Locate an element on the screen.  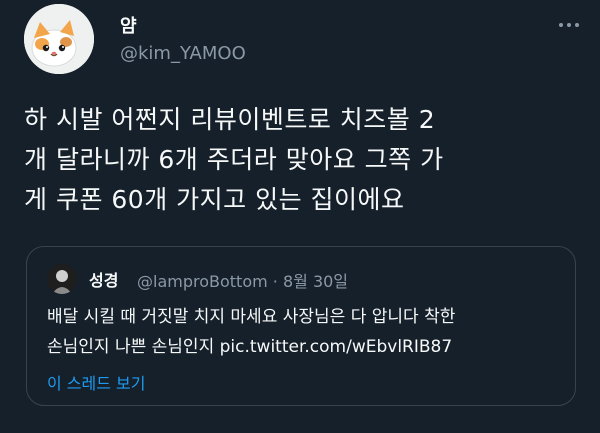
author-avatar is located at coordinates (59, 39).